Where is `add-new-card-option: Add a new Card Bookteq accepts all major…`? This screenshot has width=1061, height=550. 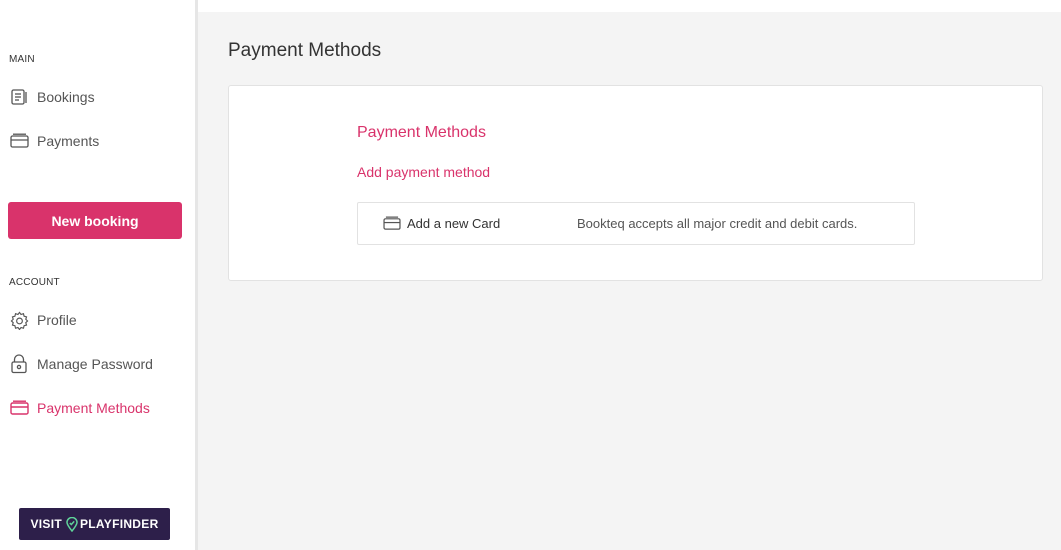 add-new-card-option: Add a new Card Bookteq accepts all major… is located at coordinates (636, 223).